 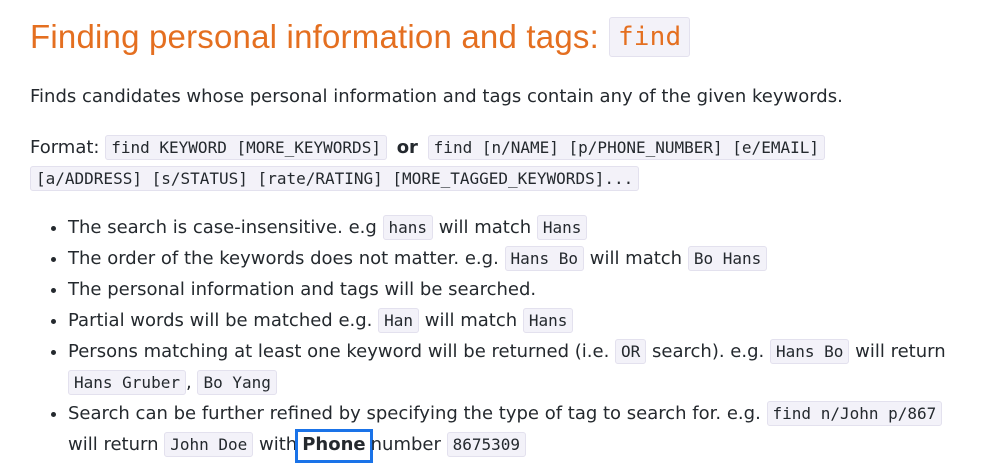 What do you see at coordinates (278, 444) in the screenshot?
I see `bullet-text: with` at bounding box center [278, 444].